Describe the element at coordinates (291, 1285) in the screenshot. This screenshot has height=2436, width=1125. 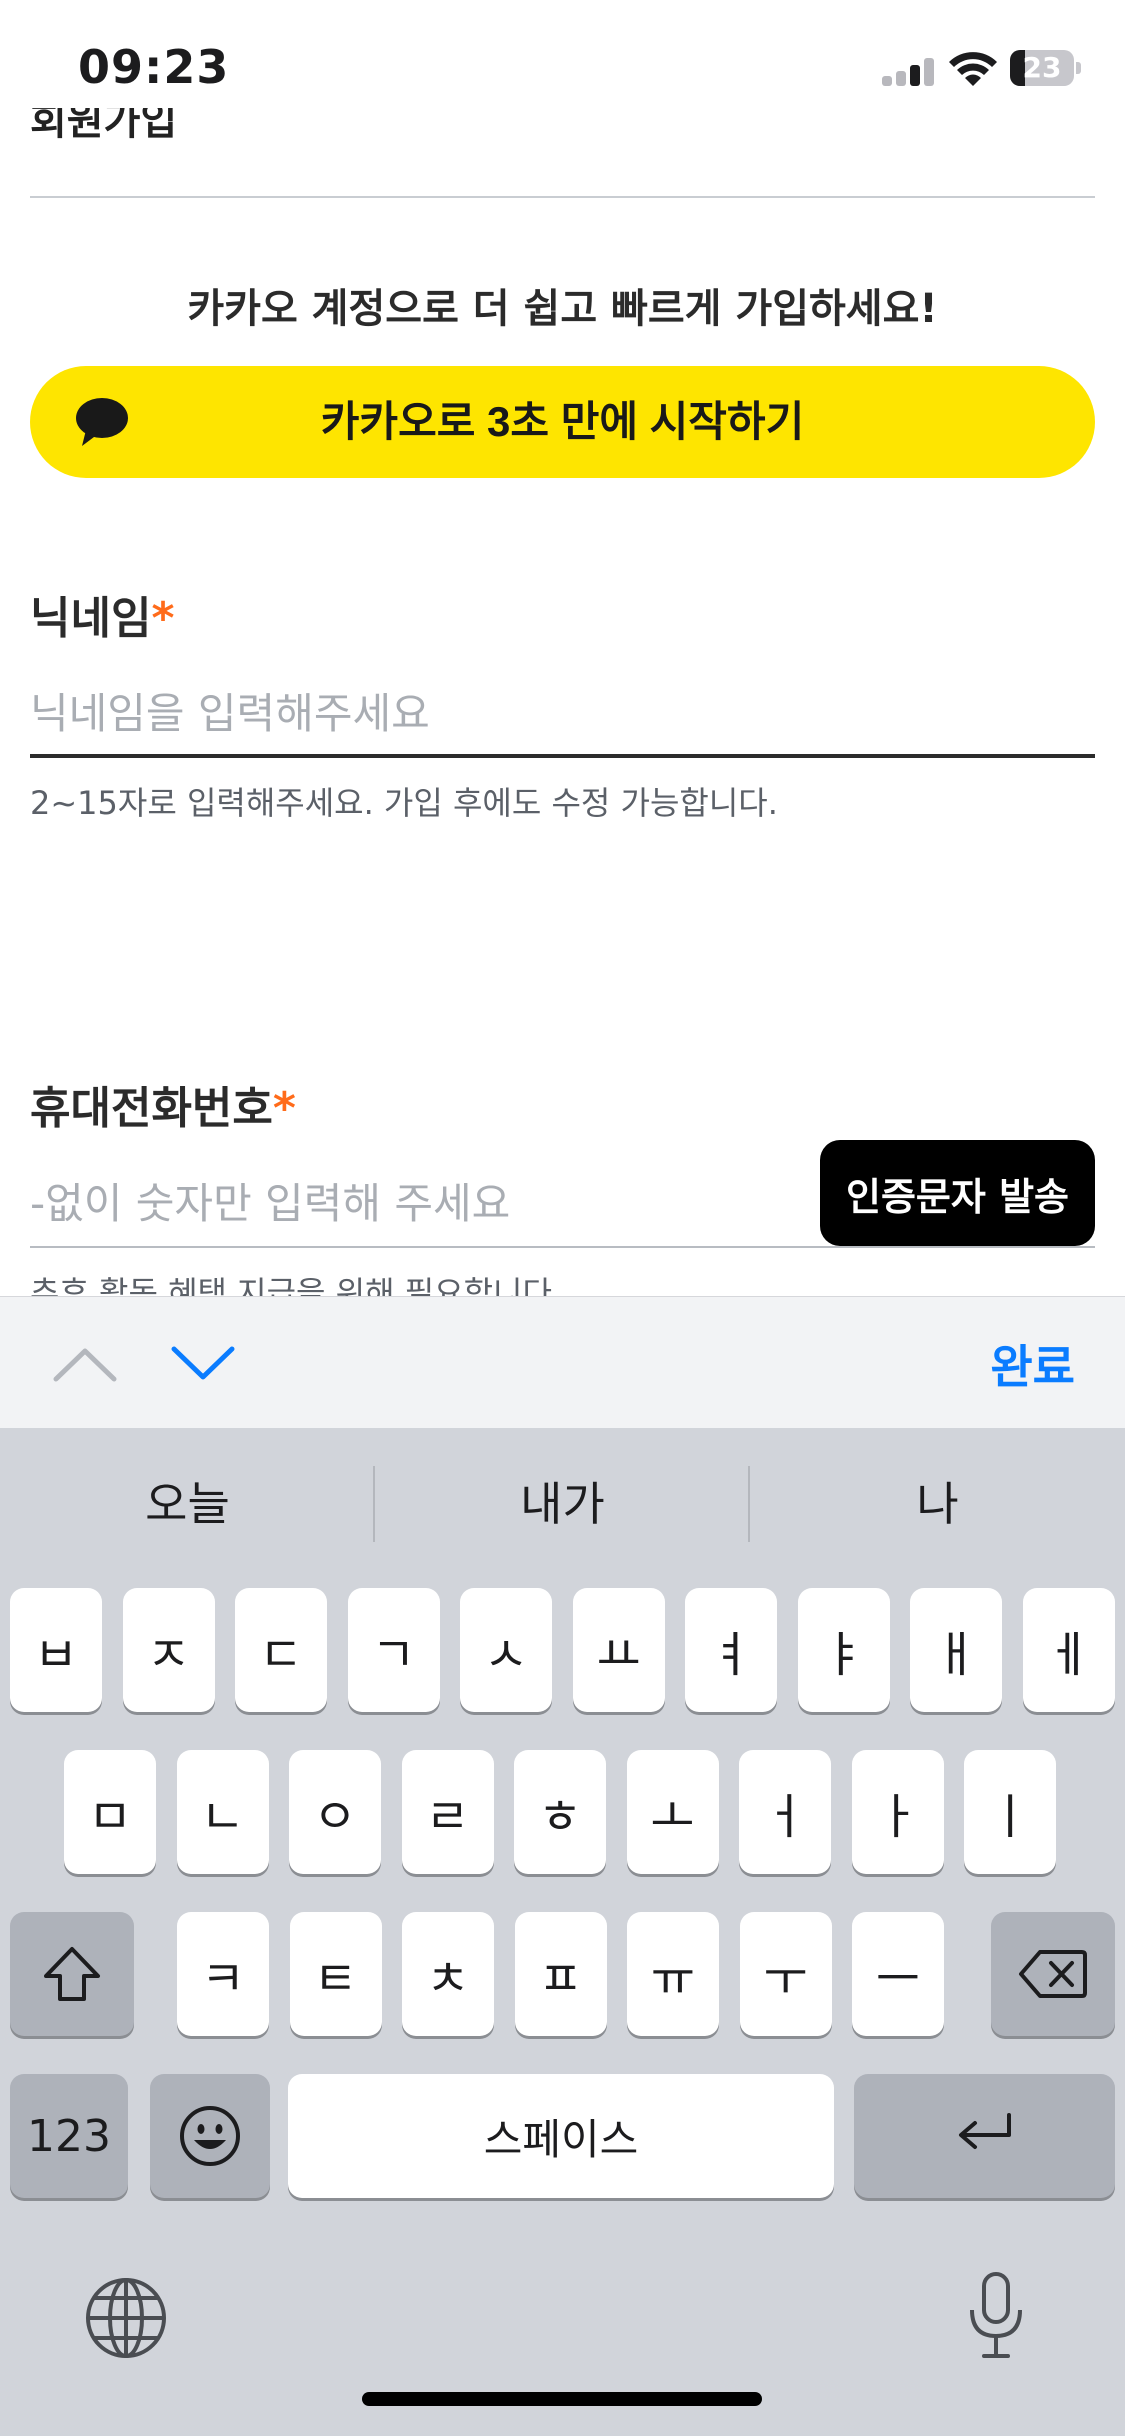
I see `phone-helper: 추후 활동 혜택 지급을 위해 필요합니다` at that location.